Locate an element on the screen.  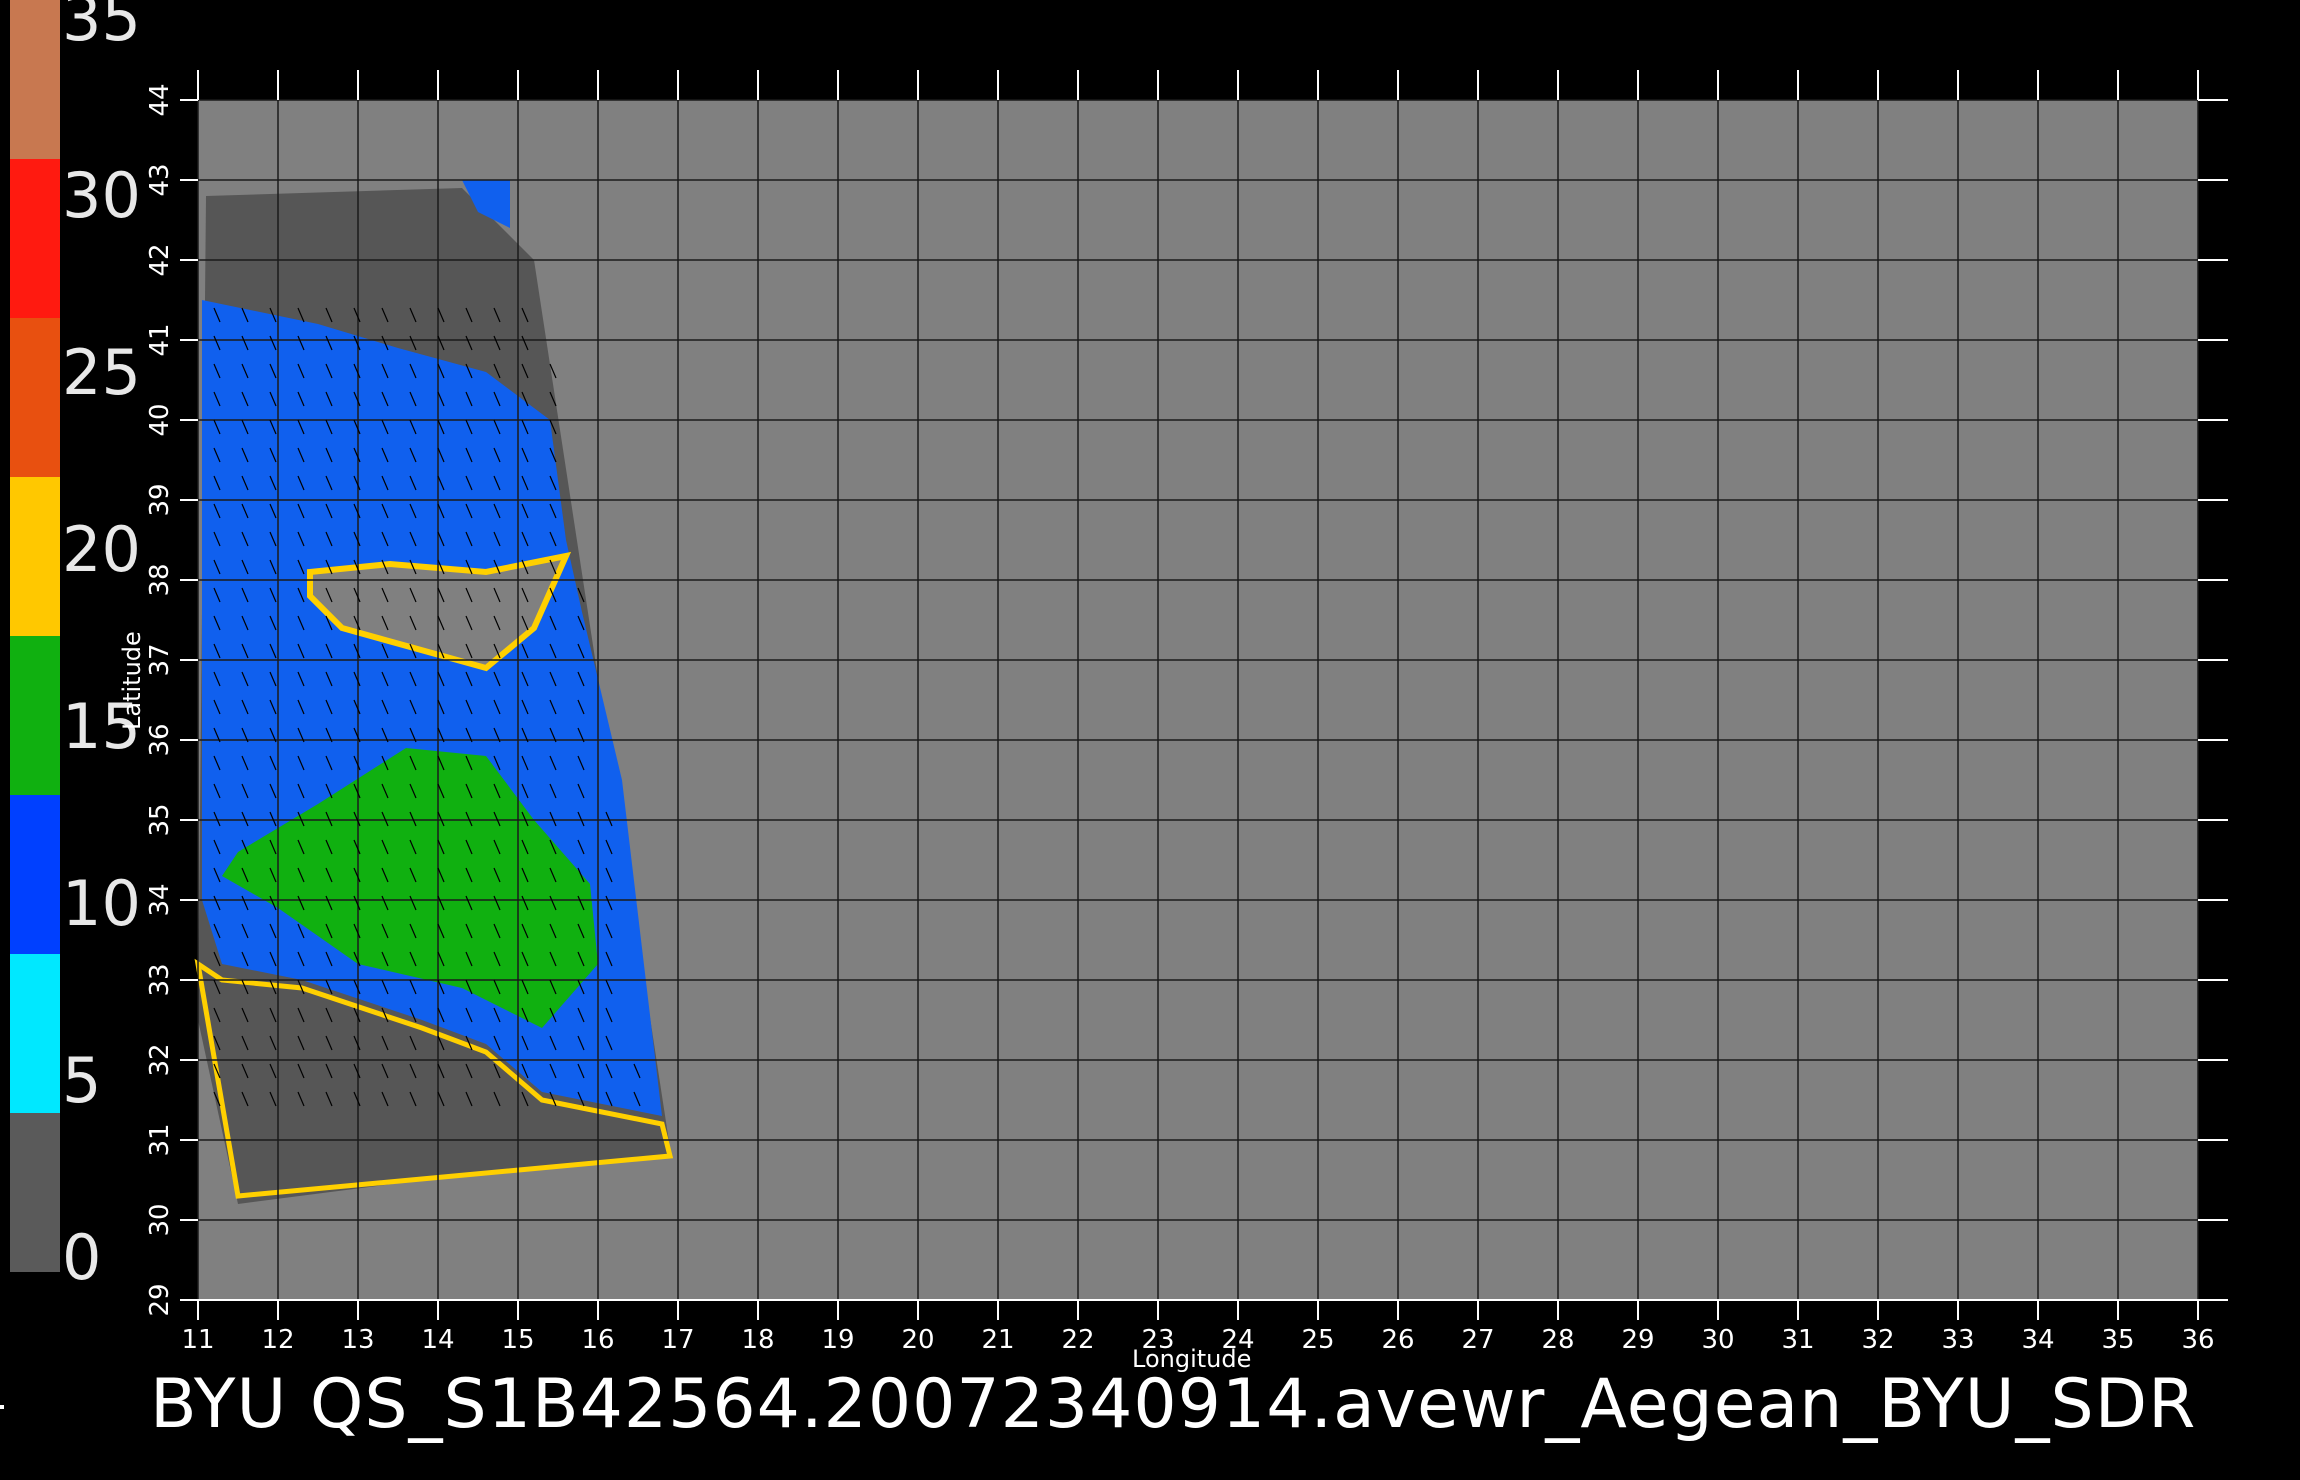
edge-marker is located at coordinates (2, 1407).